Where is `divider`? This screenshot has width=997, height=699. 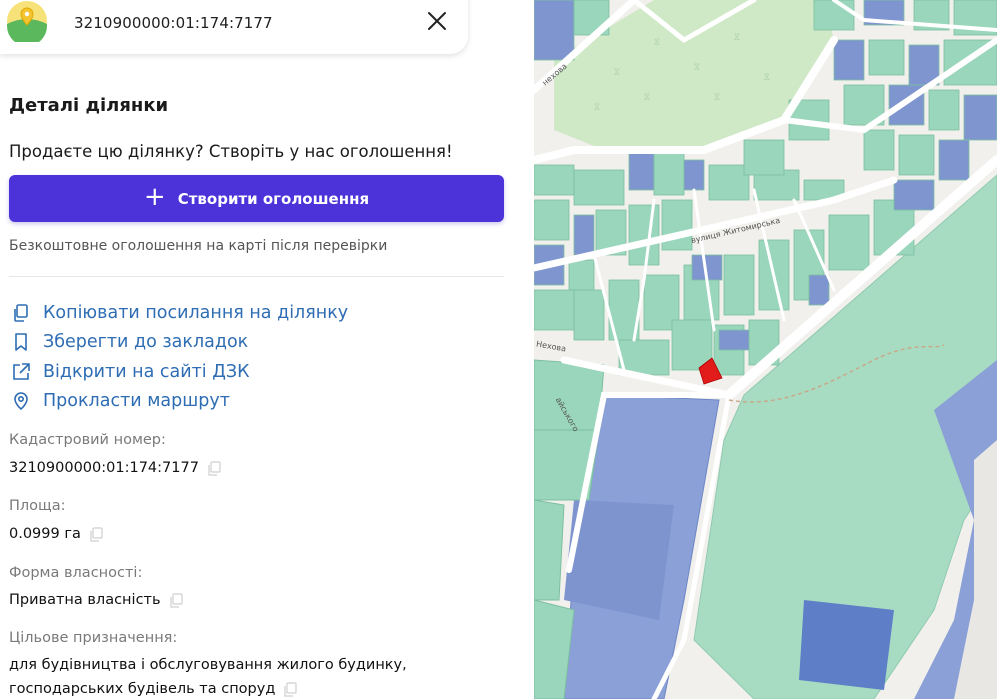 divider is located at coordinates (256, 276).